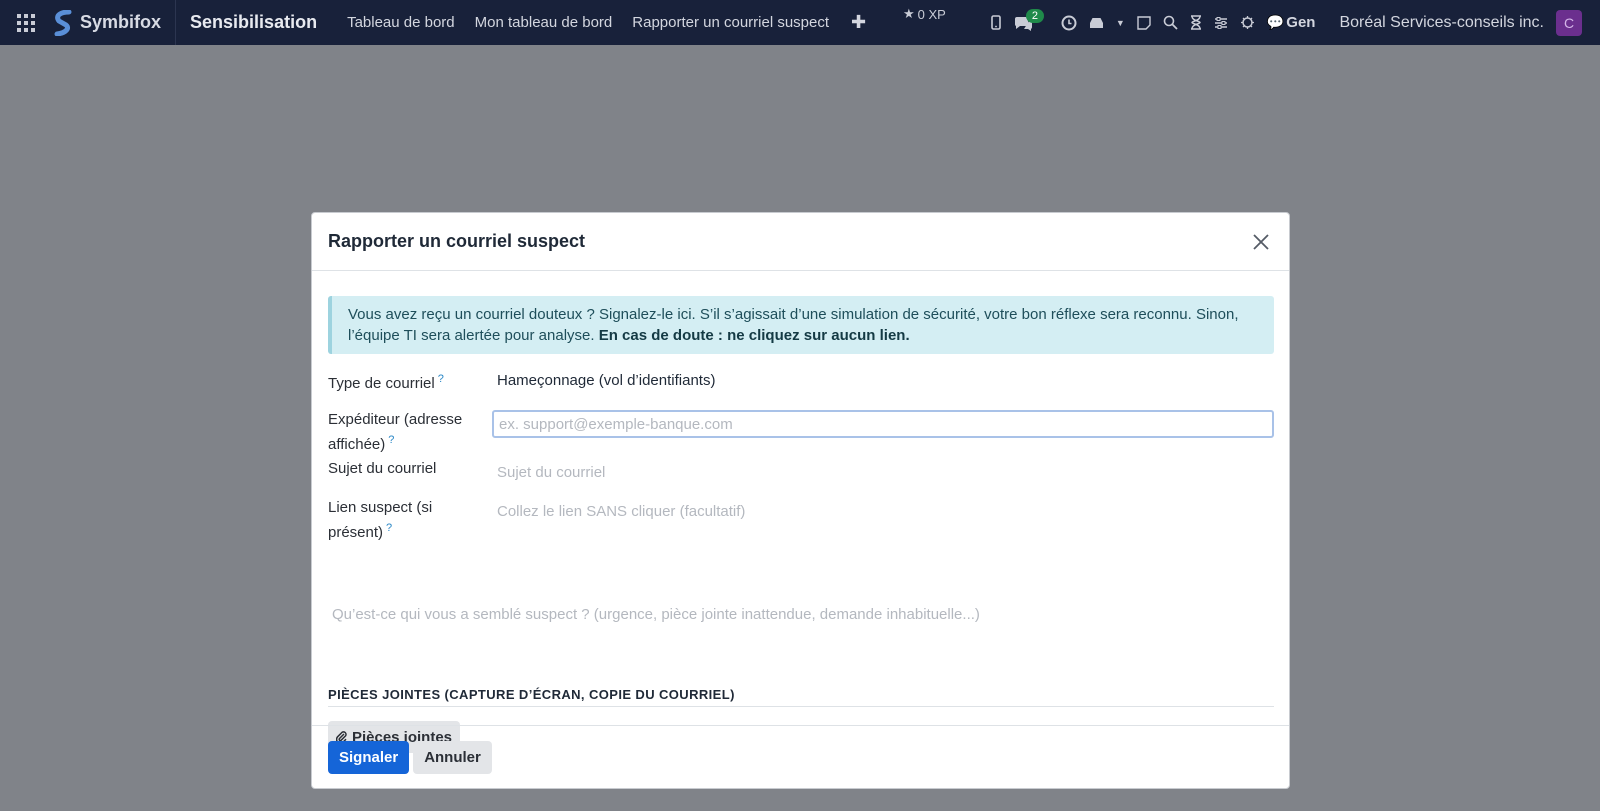 This screenshot has height=811, width=1600. I want to click on subject-label: Sujet du courriel, so click(382, 468).